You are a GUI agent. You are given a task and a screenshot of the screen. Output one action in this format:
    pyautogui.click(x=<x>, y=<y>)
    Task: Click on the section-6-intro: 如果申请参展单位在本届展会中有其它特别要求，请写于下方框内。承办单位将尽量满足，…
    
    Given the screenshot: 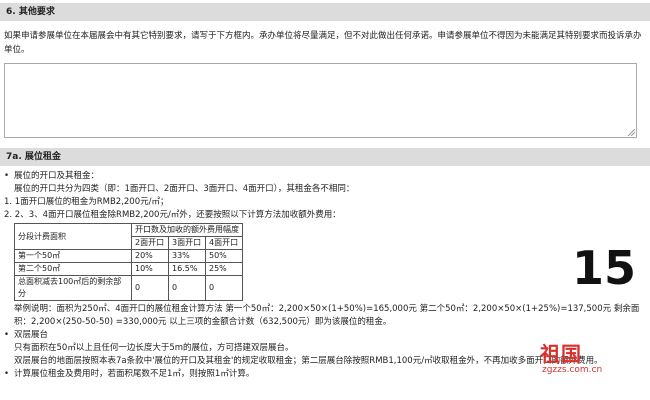 What is the action you would take?
    pyautogui.click(x=323, y=43)
    